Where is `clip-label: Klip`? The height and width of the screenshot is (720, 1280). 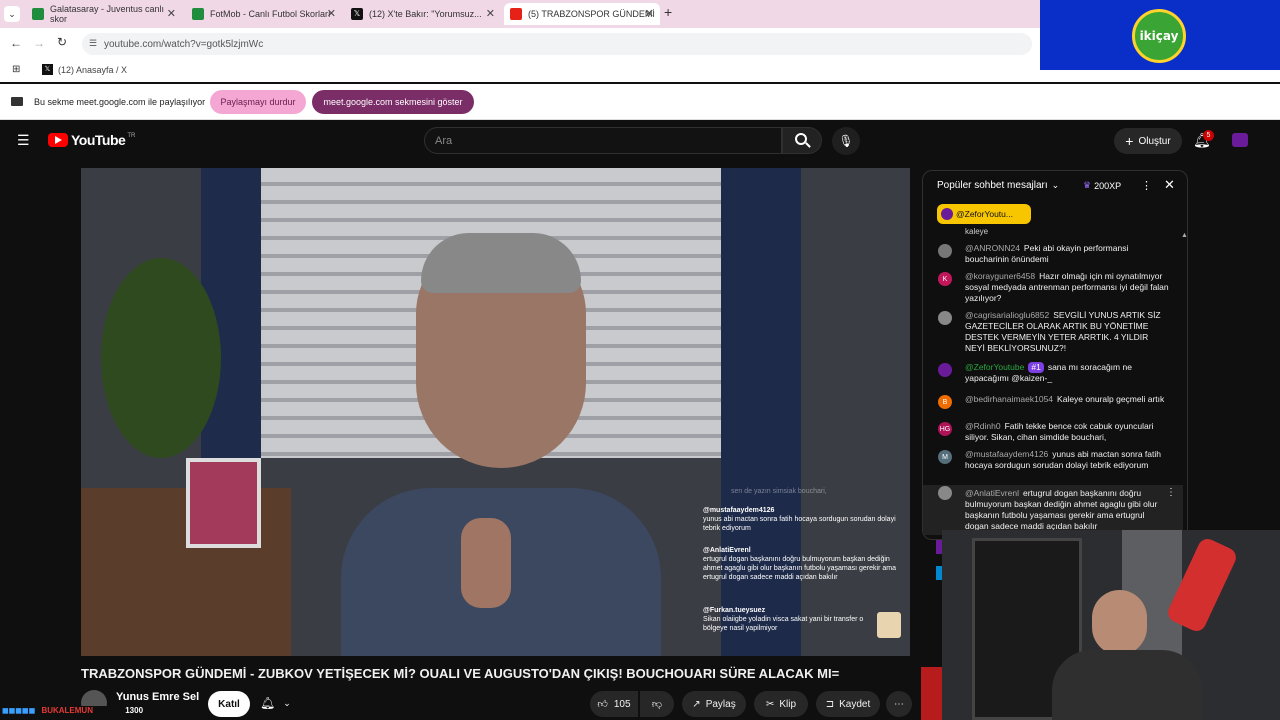 clip-label: Klip is located at coordinates (788, 704).